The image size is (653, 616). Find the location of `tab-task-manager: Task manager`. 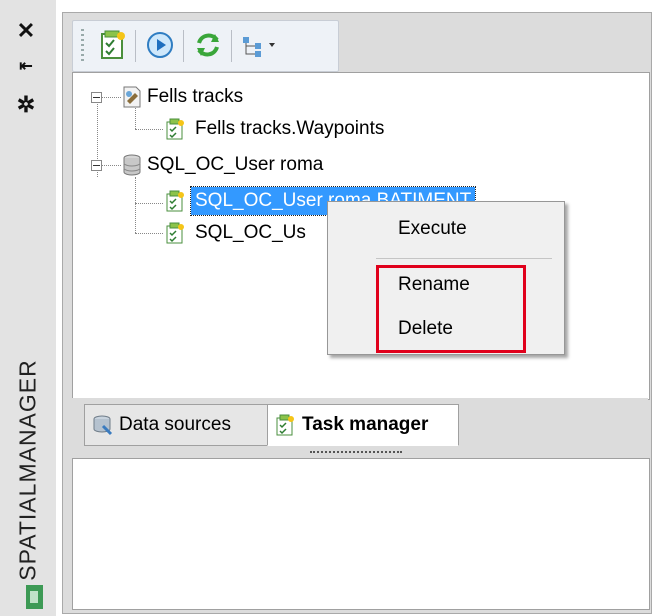

tab-task-manager: Task manager is located at coordinates (363, 425).